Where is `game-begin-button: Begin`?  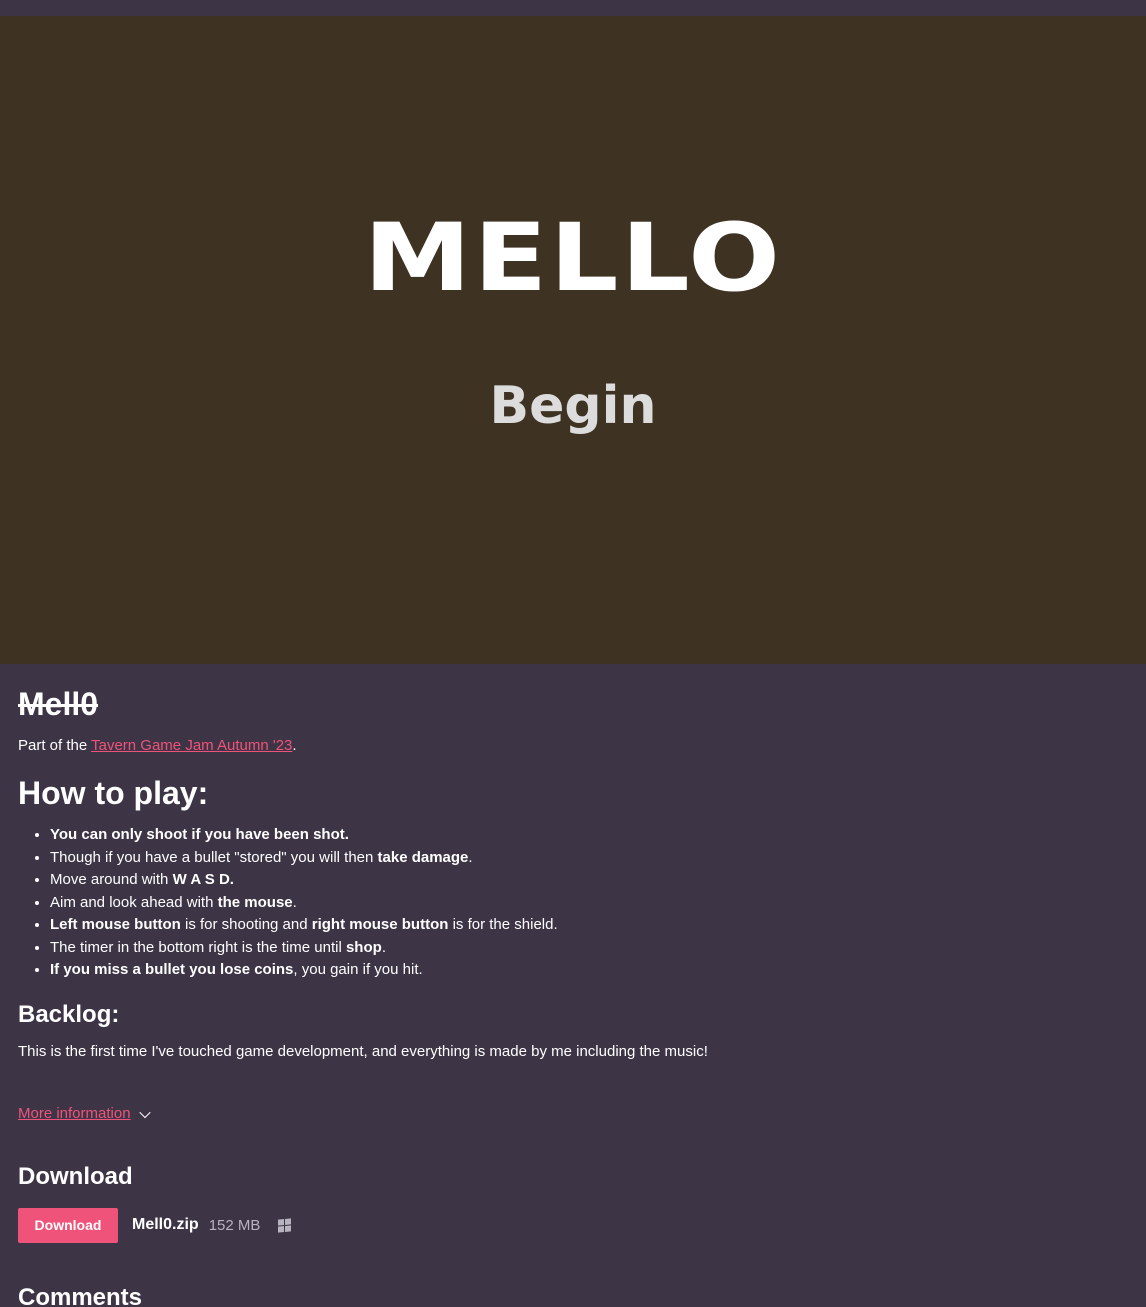
game-begin-button: Begin is located at coordinates (573, 406).